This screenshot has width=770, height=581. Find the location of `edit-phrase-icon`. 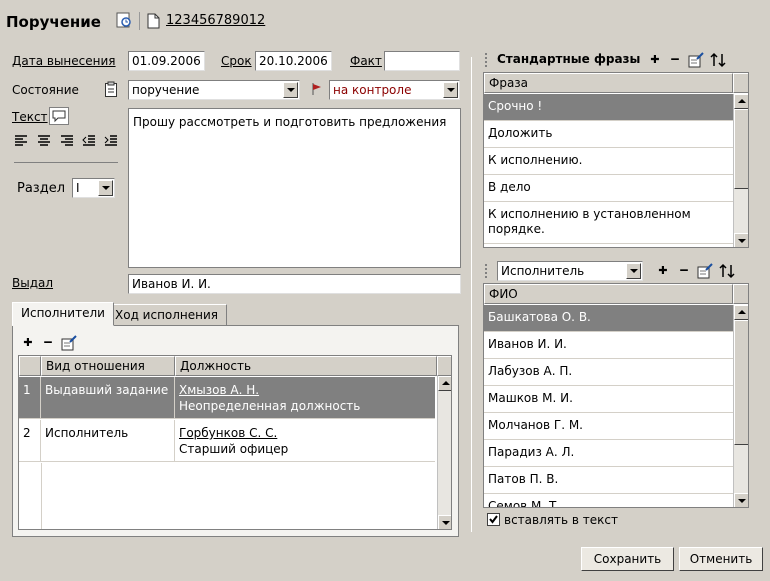

edit-phrase-icon is located at coordinates (696, 60).